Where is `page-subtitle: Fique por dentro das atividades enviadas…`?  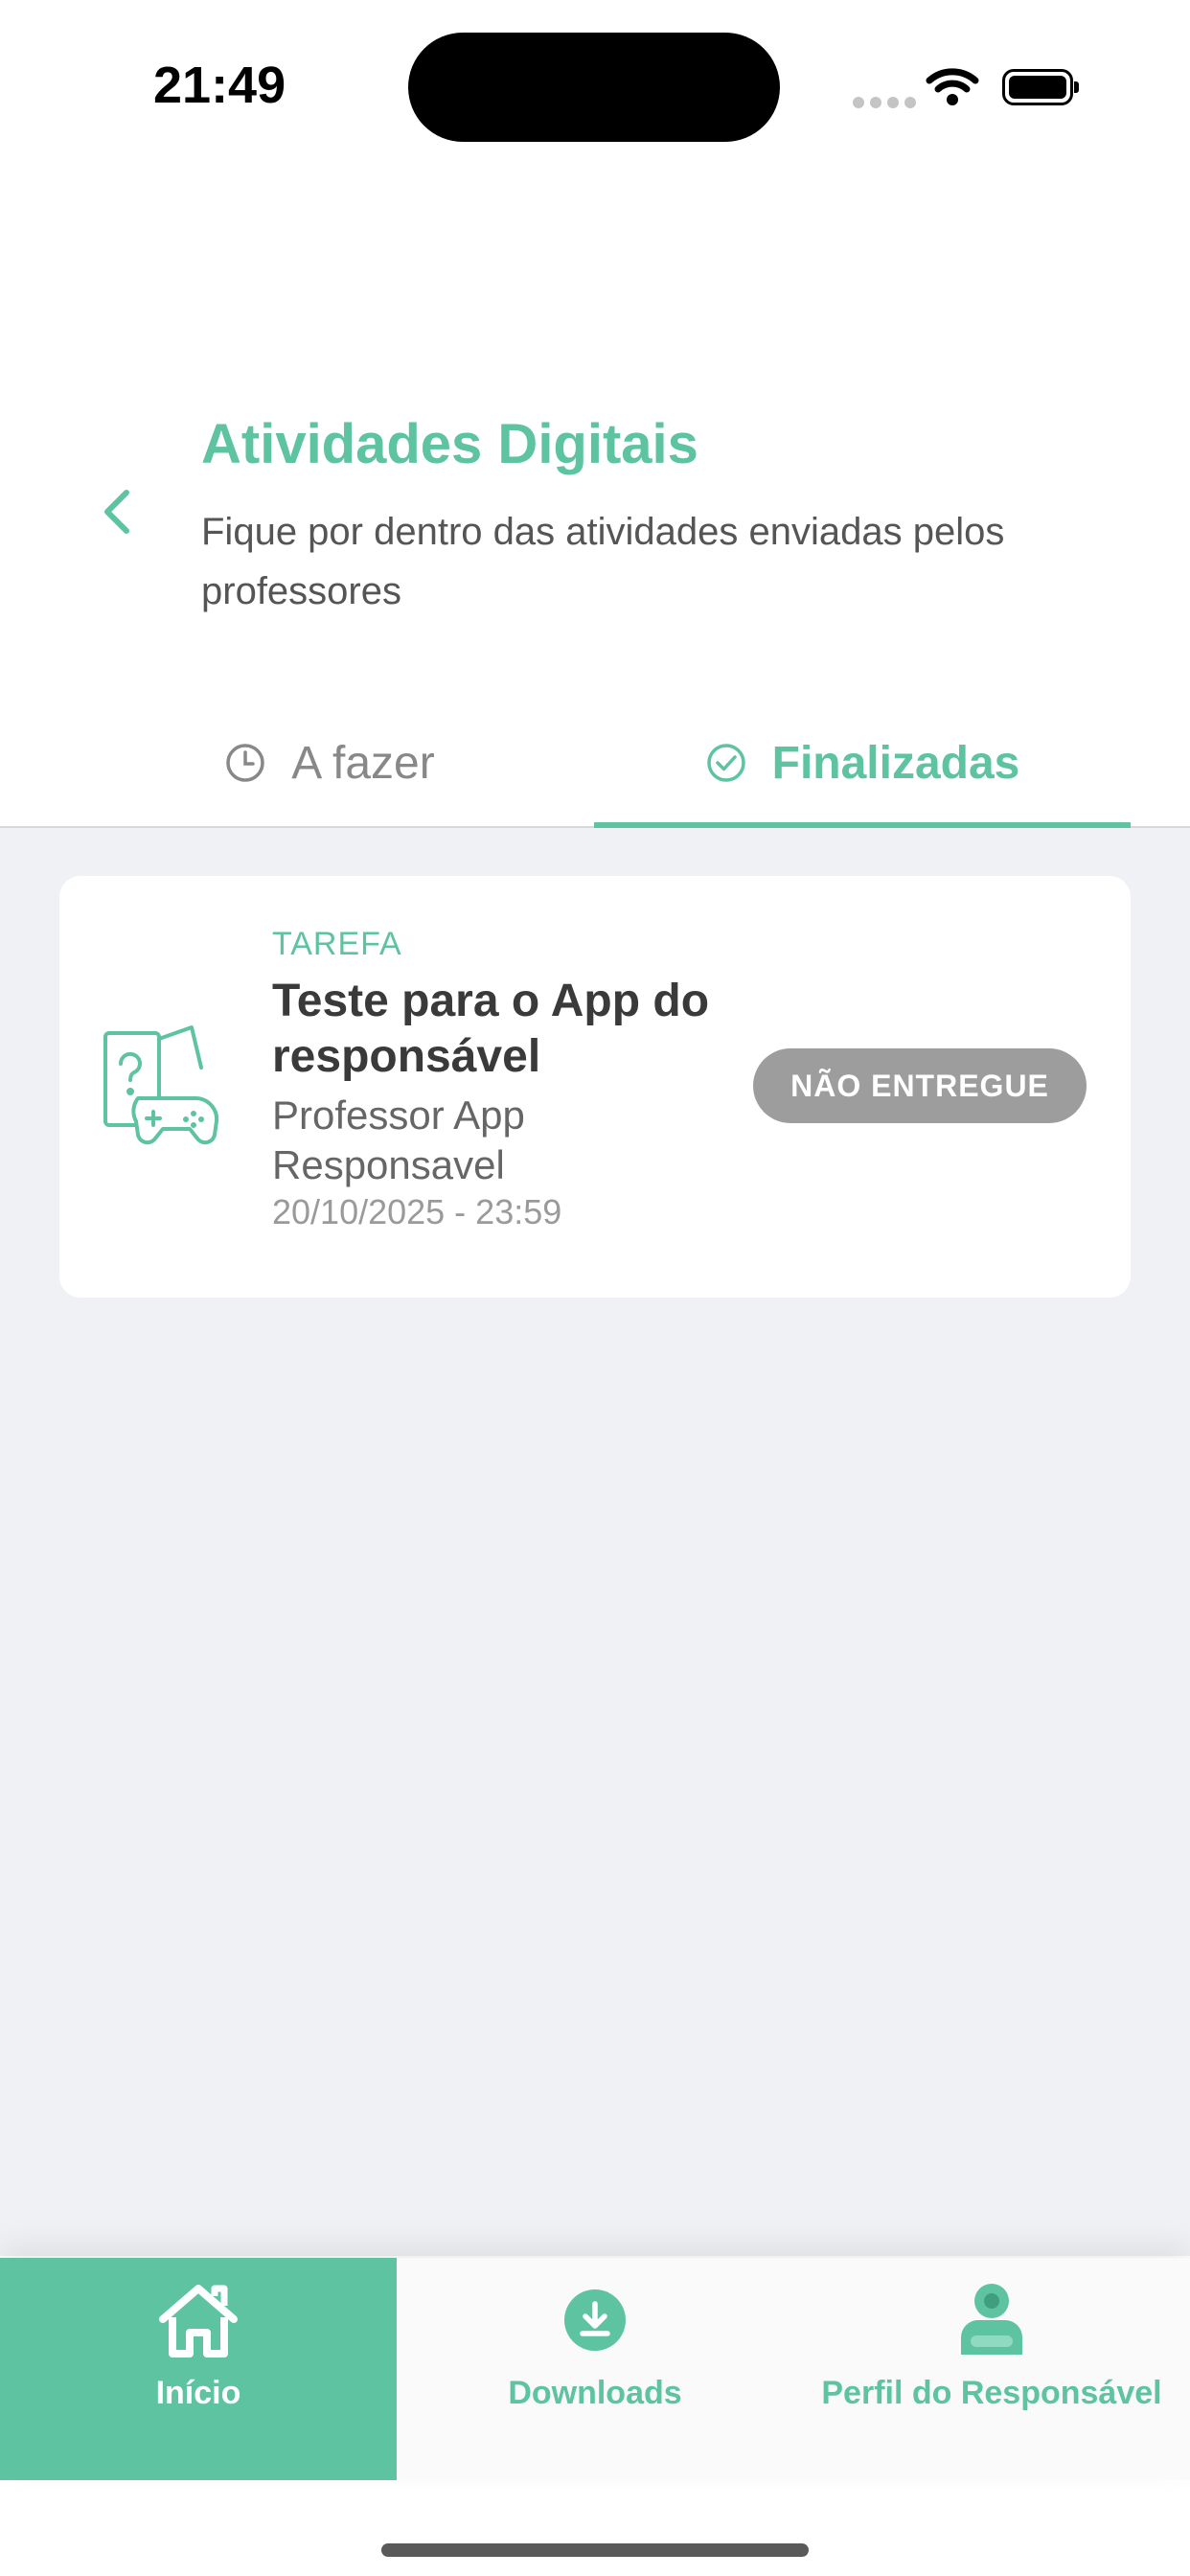
page-subtitle: Fique por dentro das atividades enviadas… is located at coordinates (603, 561).